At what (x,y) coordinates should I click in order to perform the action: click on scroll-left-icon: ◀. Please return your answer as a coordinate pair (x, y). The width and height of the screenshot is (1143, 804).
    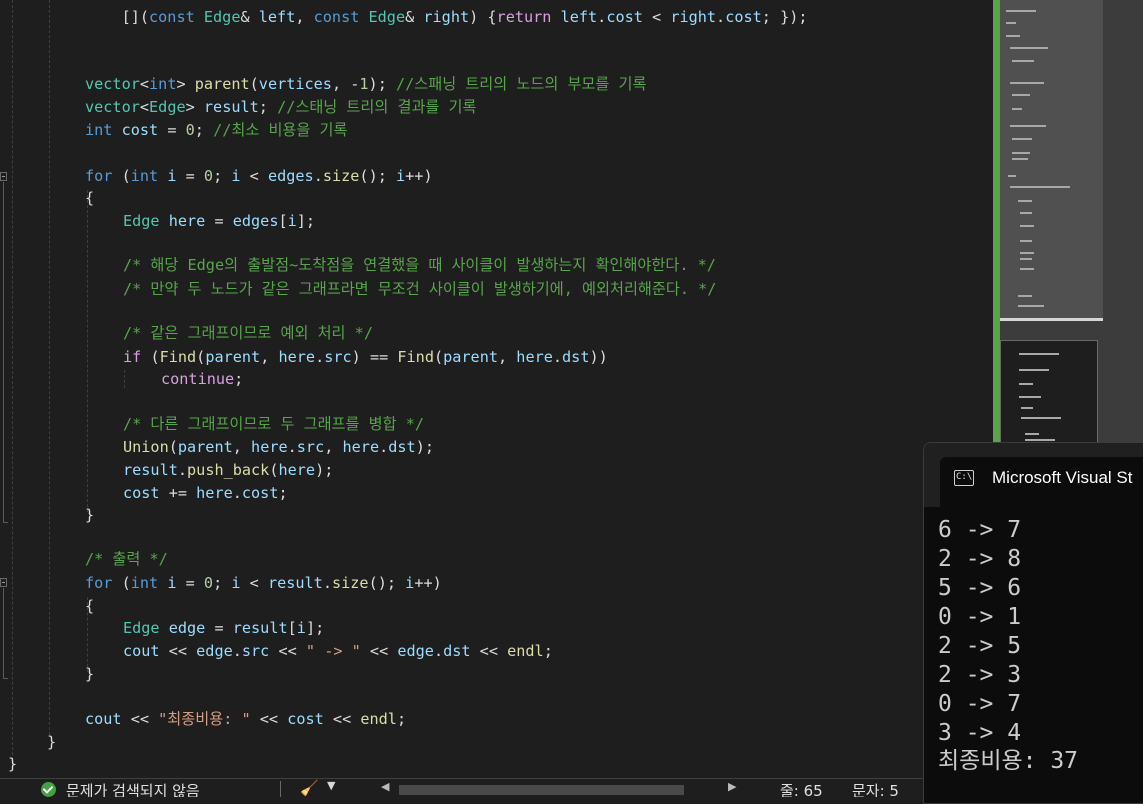
    Looking at the image, I should click on (385, 786).